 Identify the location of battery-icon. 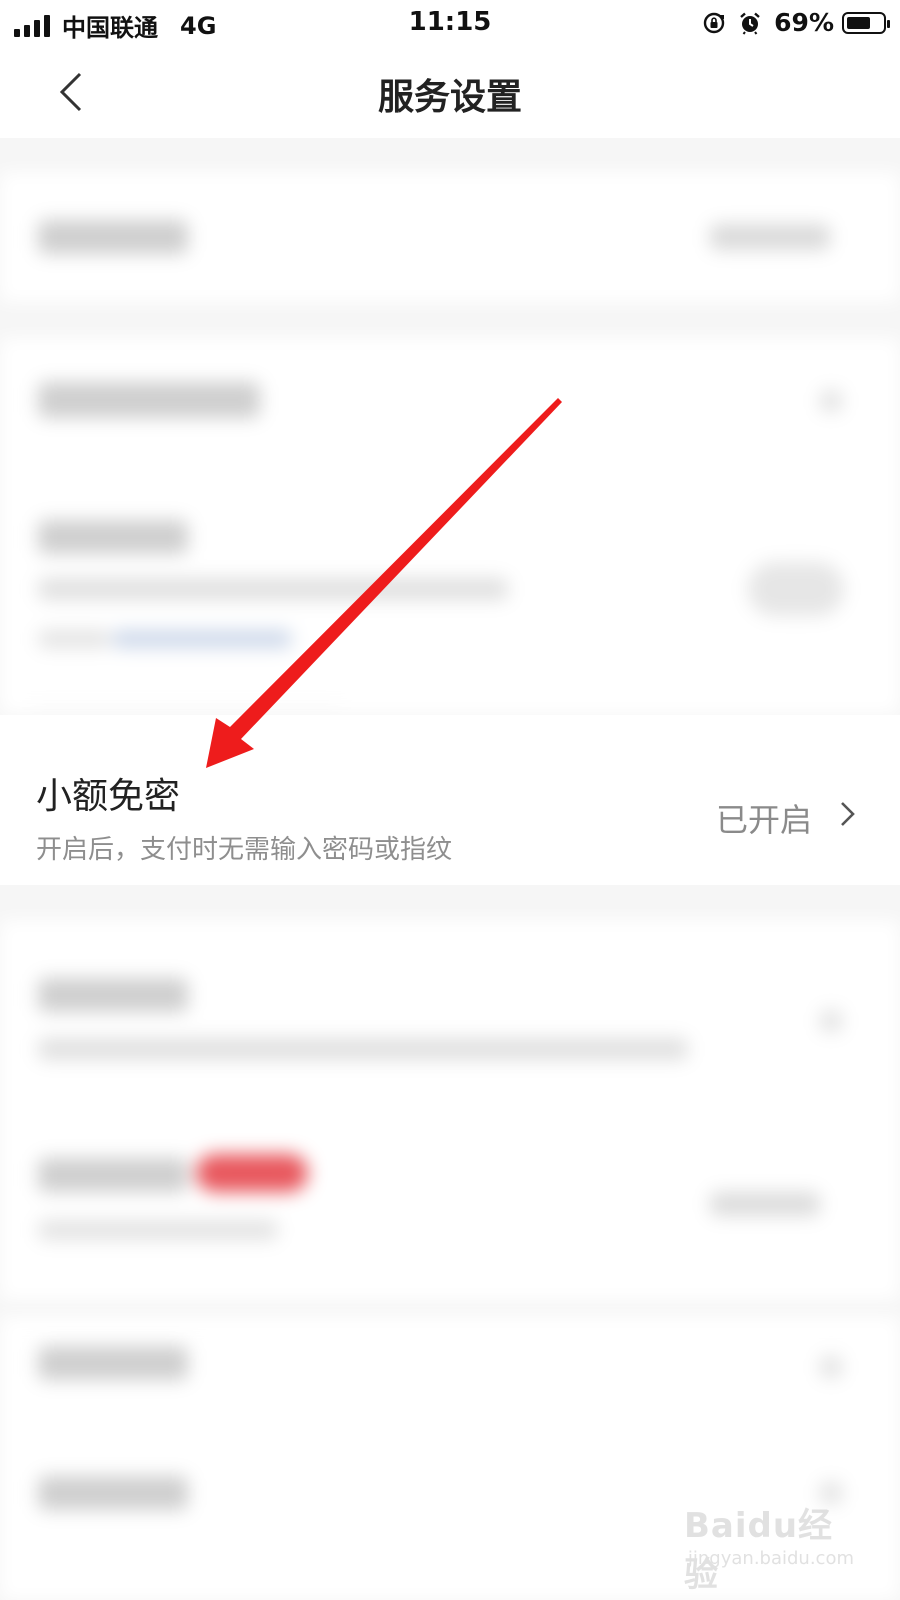
(866, 22).